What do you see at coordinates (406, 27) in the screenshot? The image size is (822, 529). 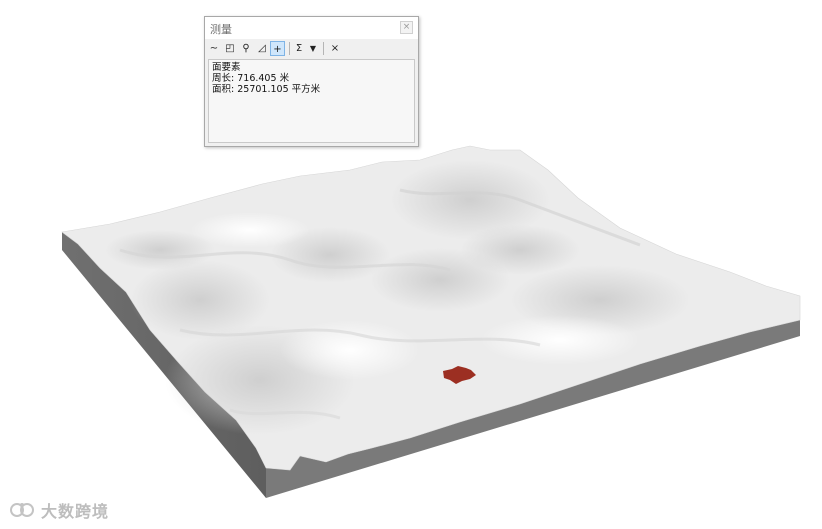 I see `close-icon: ×` at bounding box center [406, 27].